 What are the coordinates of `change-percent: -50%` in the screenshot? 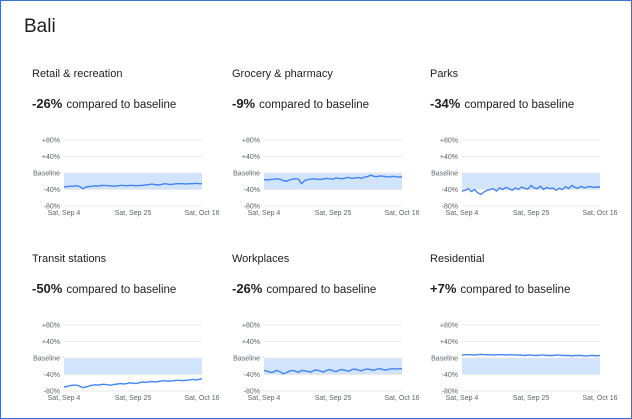 It's located at (47, 288).